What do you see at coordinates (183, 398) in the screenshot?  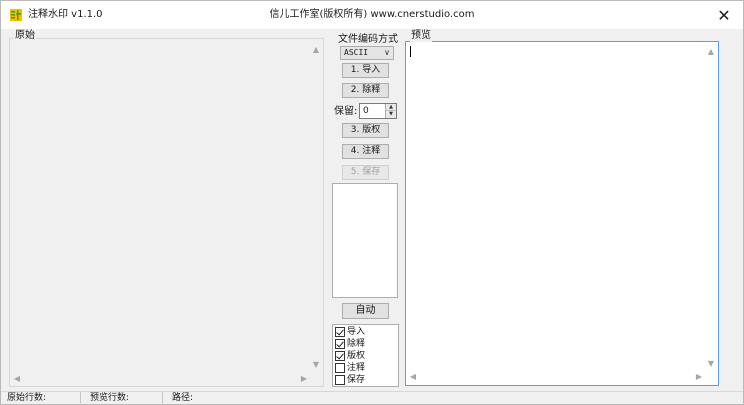 I see `status-path: 路径:` at bounding box center [183, 398].